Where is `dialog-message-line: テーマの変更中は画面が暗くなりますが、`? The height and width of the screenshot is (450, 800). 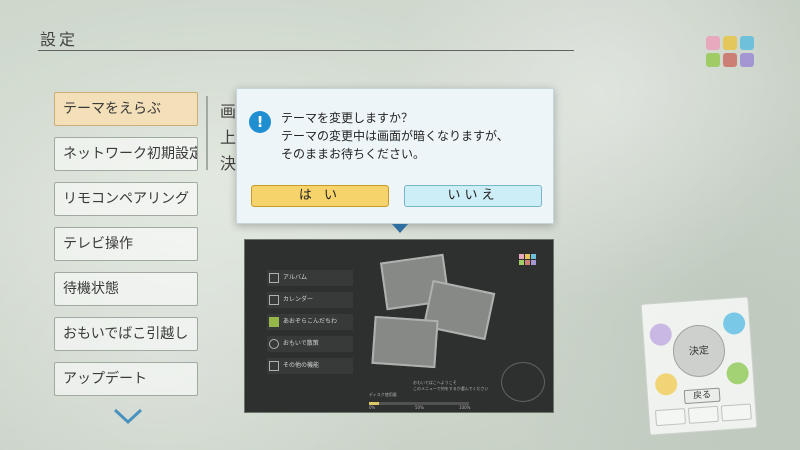
dialog-message-line: テーマの変更中は画面が暗くなりますが、 is located at coordinates (395, 136).